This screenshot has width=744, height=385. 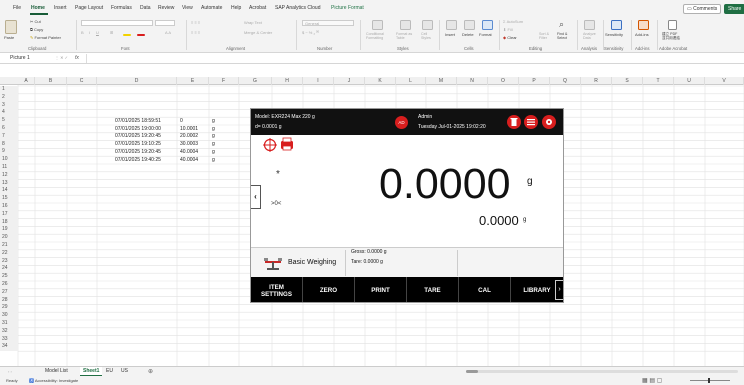 What do you see at coordinates (658, 81) in the screenshot?
I see `column-header: T` at bounding box center [658, 81].